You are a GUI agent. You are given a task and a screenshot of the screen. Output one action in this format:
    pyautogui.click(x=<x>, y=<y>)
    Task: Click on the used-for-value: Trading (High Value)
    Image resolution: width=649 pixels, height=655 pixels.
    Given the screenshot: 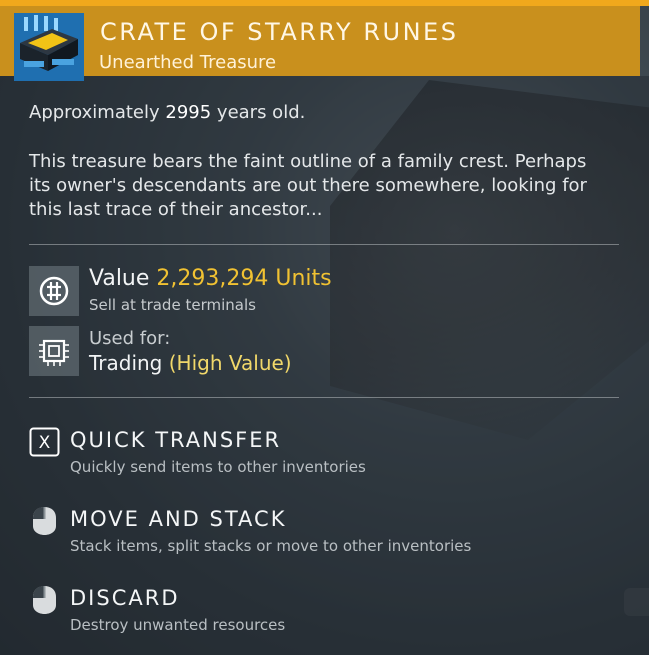 What is the action you would take?
    pyautogui.click(x=190, y=363)
    